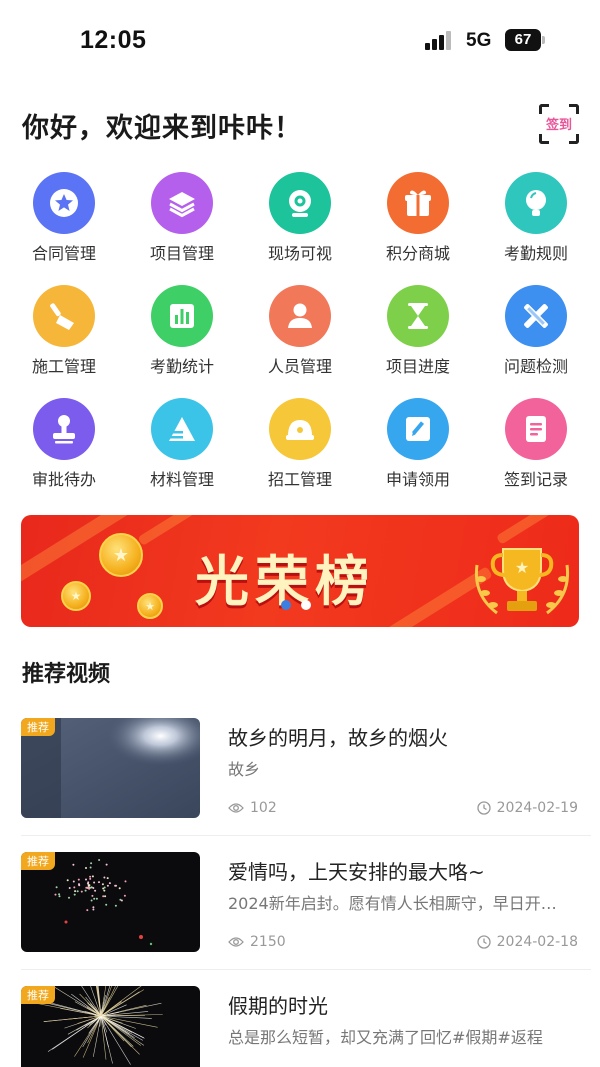  I want to click on grid-item-label: 项目管理, so click(181, 253).